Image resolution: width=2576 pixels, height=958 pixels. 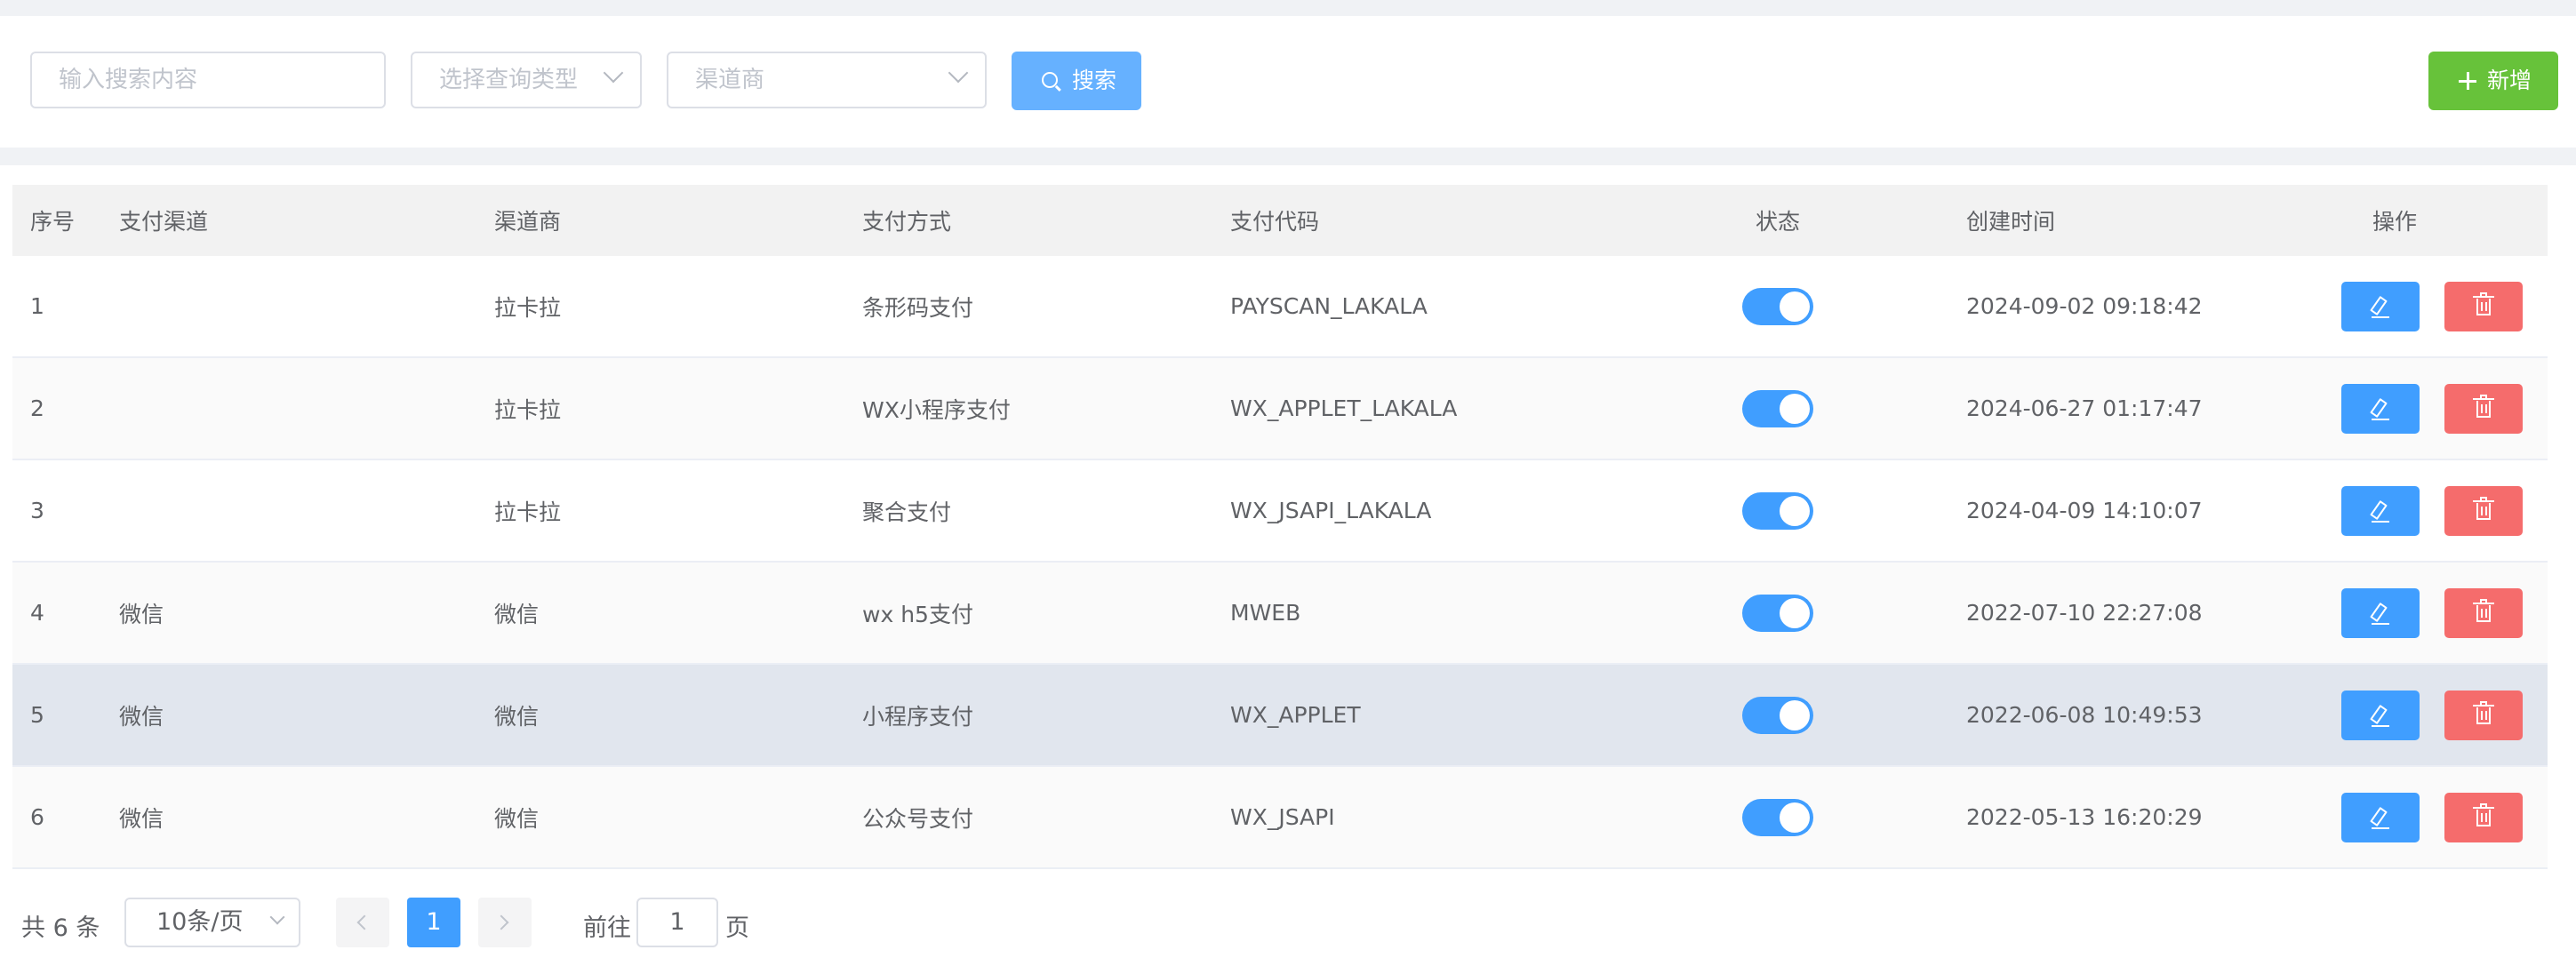 I want to click on cell-code: MWEB, so click(x=1265, y=613).